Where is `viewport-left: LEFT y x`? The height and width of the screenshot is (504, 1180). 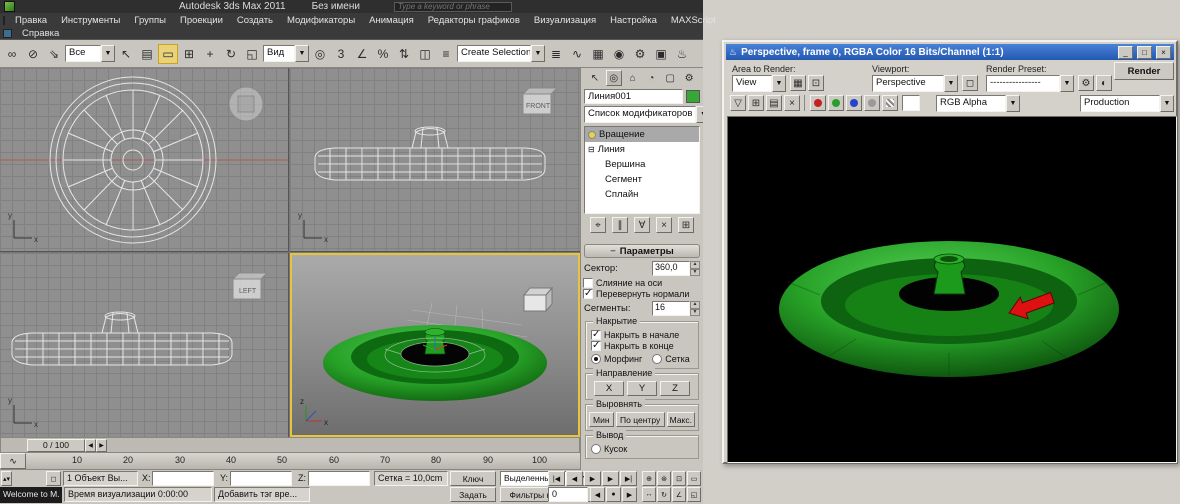 viewport-left: LEFT y x is located at coordinates (144, 345).